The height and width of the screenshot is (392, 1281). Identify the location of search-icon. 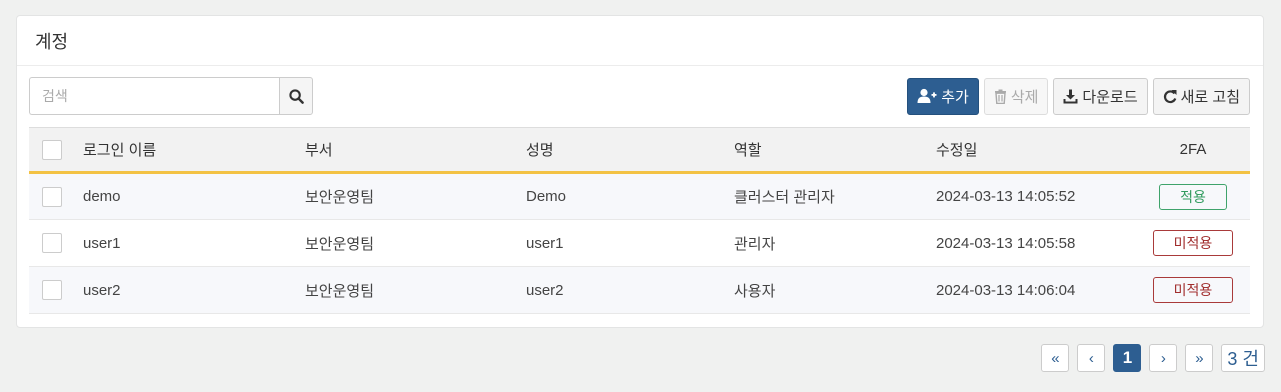
(296, 96).